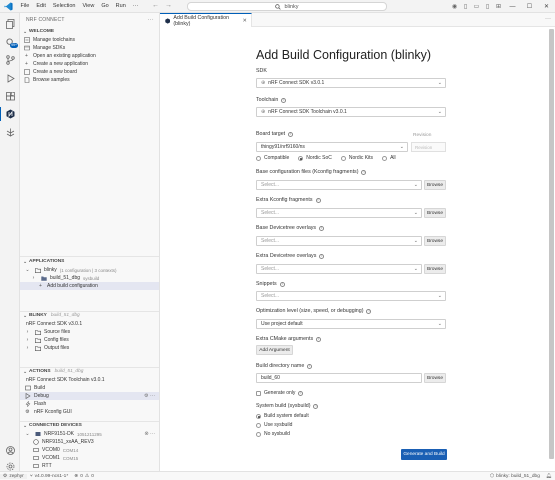 Image resolution: width=555 pixels, height=480 pixels. What do you see at coordinates (49, 476) in the screenshot?
I see `branch-indicator: ⑂ v4.0.99-ncs1-1*` at bounding box center [49, 476].